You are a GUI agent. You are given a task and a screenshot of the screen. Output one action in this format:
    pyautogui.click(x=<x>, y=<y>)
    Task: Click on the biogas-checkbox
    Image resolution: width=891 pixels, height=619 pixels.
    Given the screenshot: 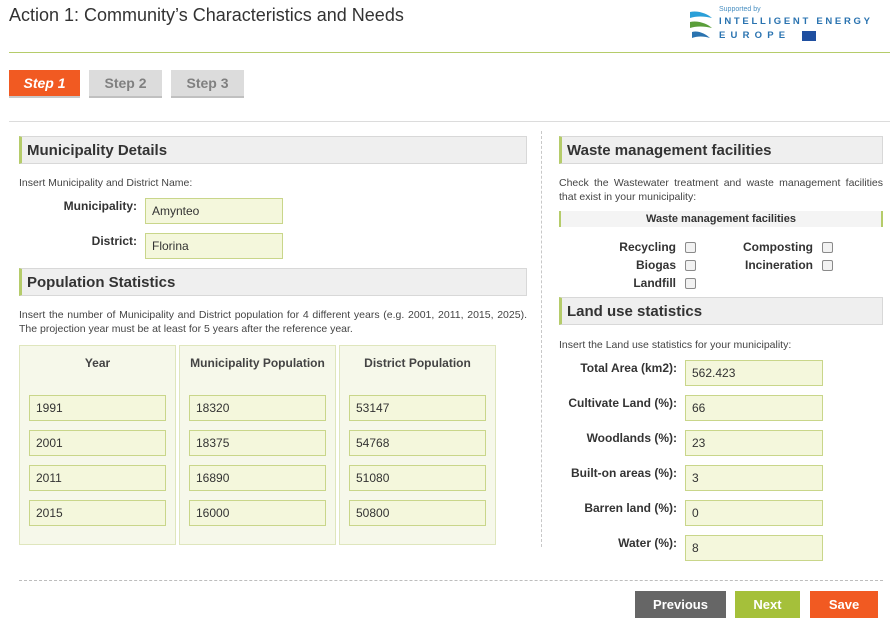 What is the action you would take?
    pyautogui.click(x=690, y=265)
    